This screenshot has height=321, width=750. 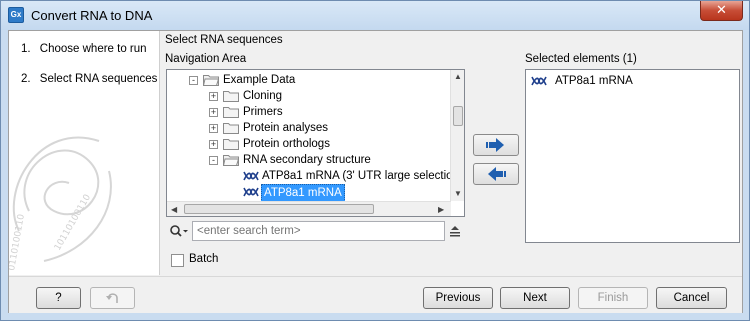 What do you see at coordinates (26, 49) in the screenshot?
I see `step-number: 1.` at bounding box center [26, 49].